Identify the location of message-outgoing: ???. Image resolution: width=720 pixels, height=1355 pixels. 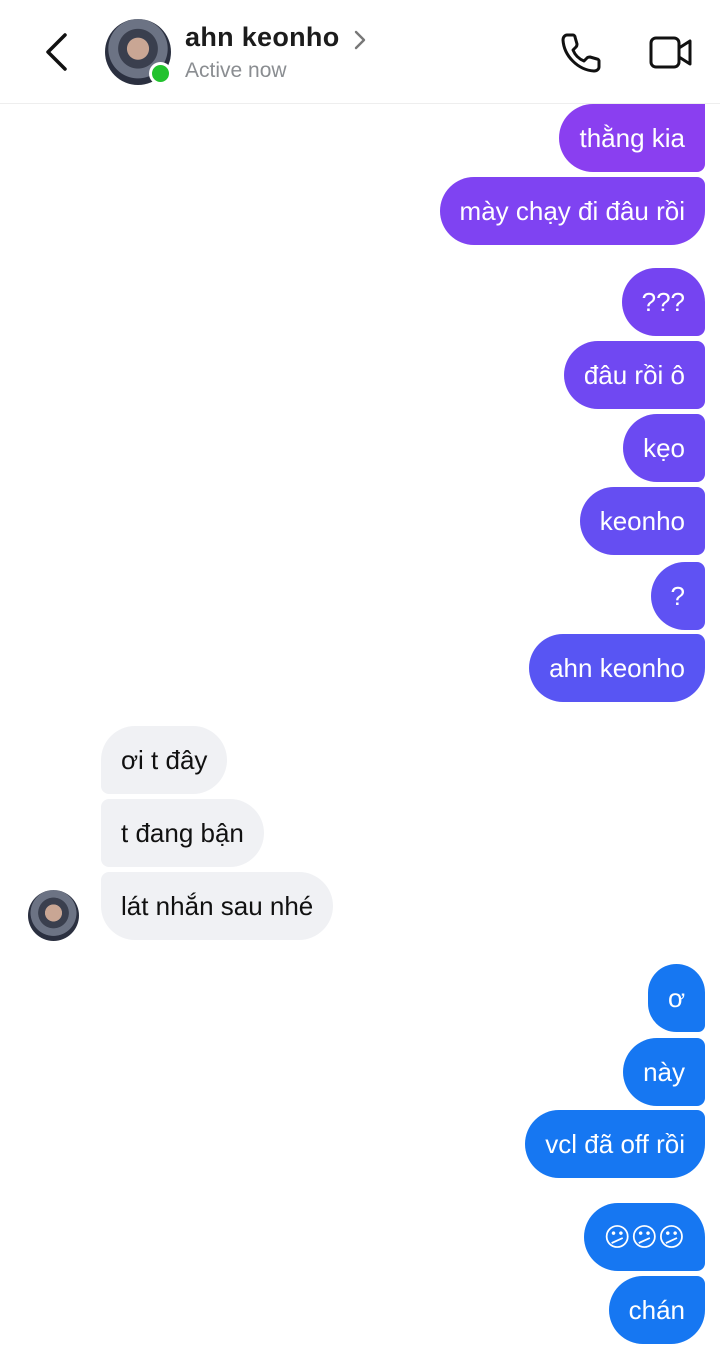
(663, 302).